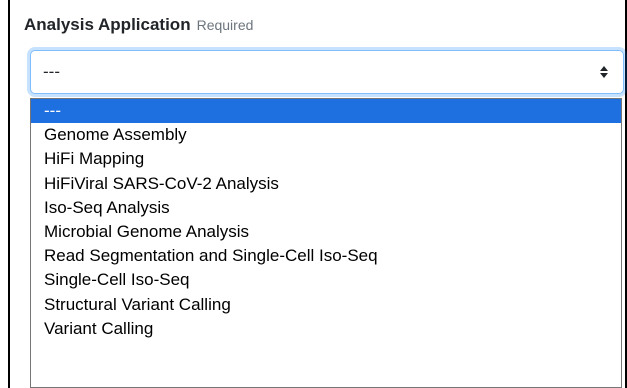  I want to click on dropdown-option: Microbial Genome Analysis, so click(326, 232).